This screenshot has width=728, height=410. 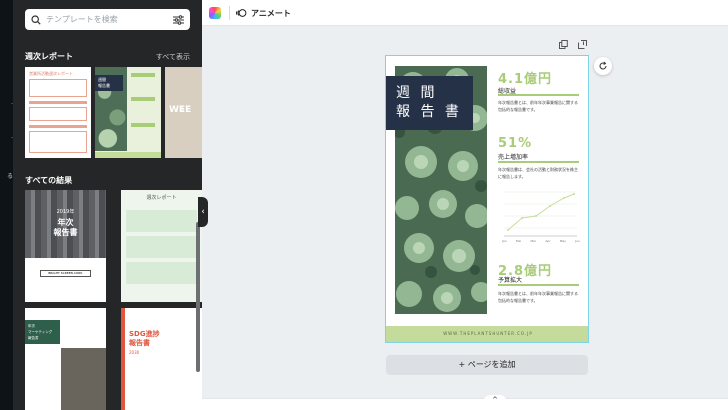 What do you see at coordinates (6, 177) in the screenshot?
I see `rail-item-3: る` at bounding box center [6, 177].